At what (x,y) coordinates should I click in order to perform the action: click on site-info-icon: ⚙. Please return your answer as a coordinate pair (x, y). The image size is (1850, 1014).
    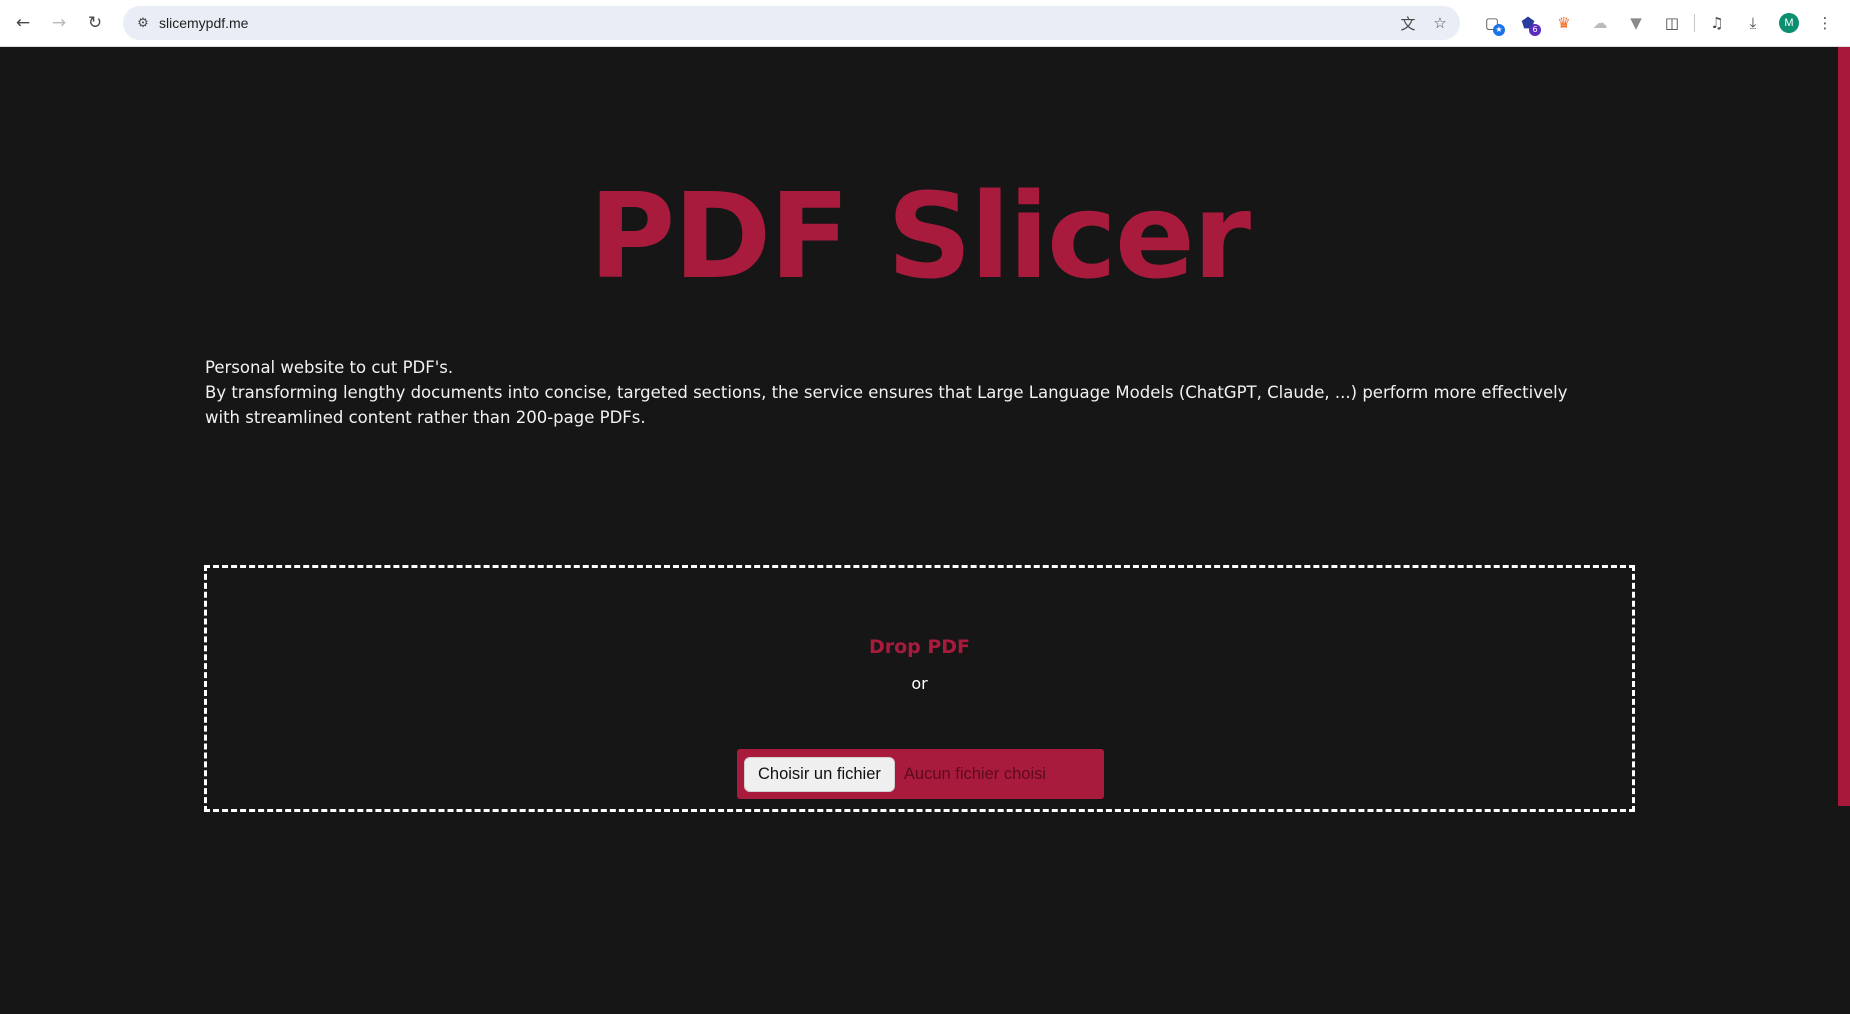
    Looking at the image, I should click on (143, 23).